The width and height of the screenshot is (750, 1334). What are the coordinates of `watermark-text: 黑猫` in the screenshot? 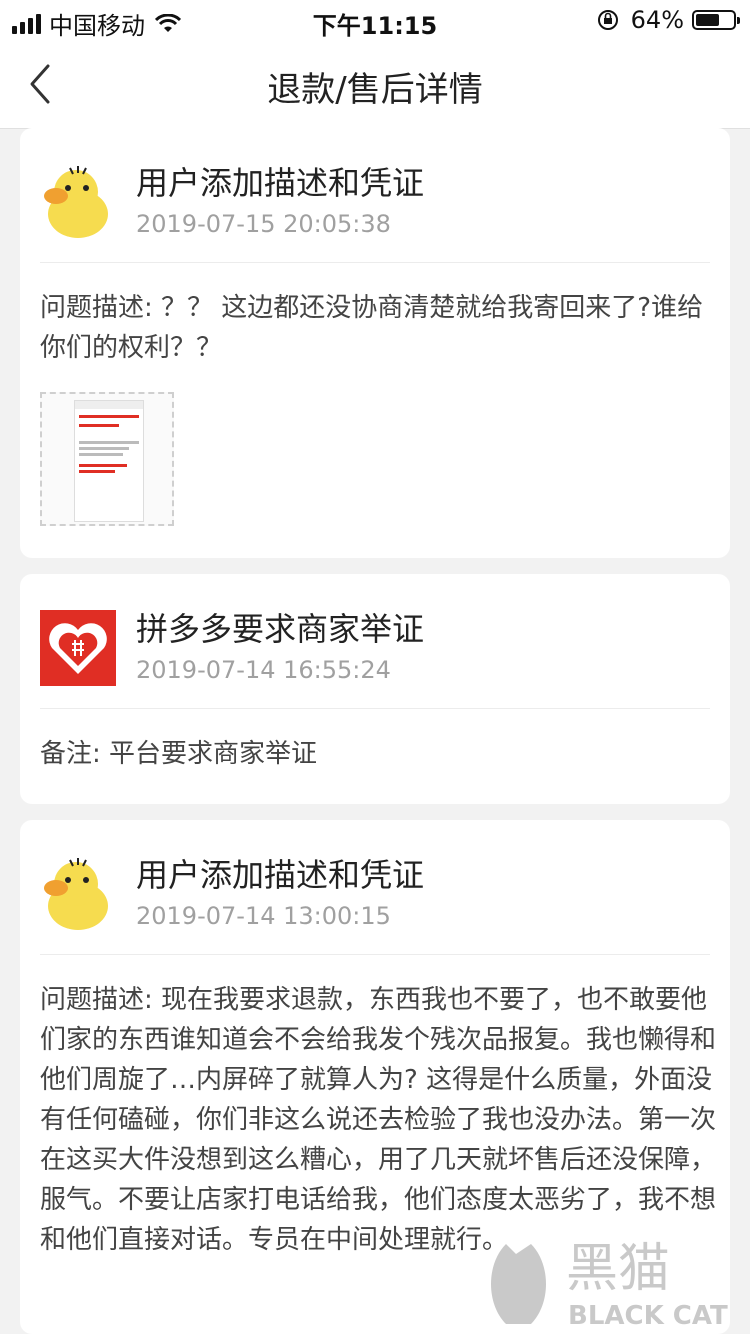 It's located at (618, 1269).